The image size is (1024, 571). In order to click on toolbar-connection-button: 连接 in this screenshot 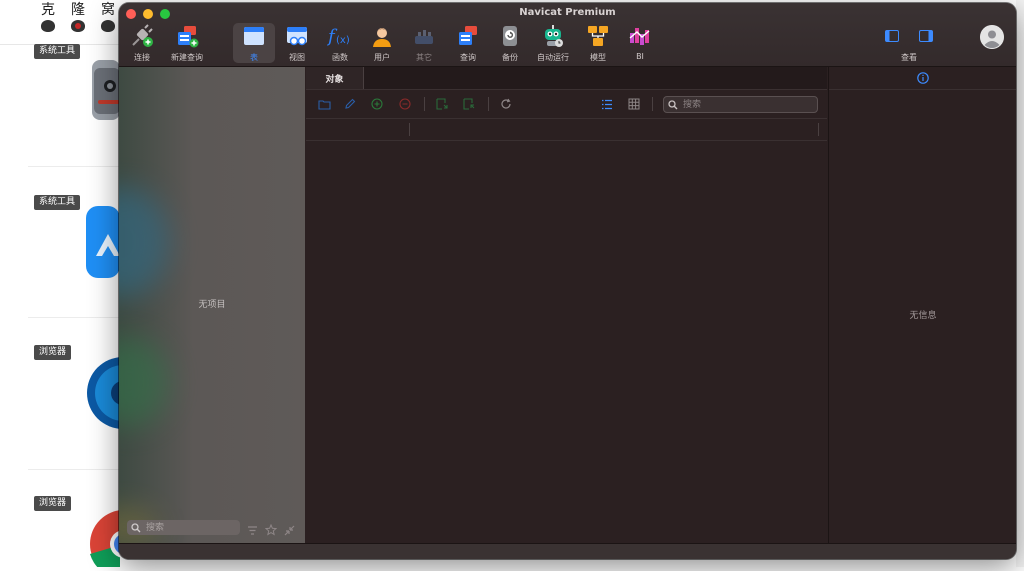, I will do `click(142, 43)`.